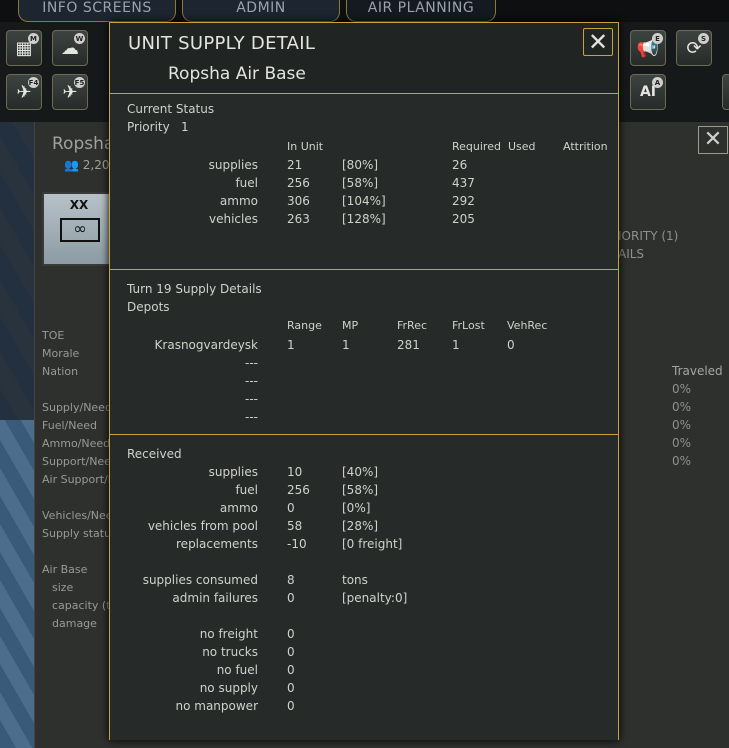 The width and height of the screenshot is (729, 748). I want to click on dialog-subtitle: Ropsha Air Base, so click(237, 74).